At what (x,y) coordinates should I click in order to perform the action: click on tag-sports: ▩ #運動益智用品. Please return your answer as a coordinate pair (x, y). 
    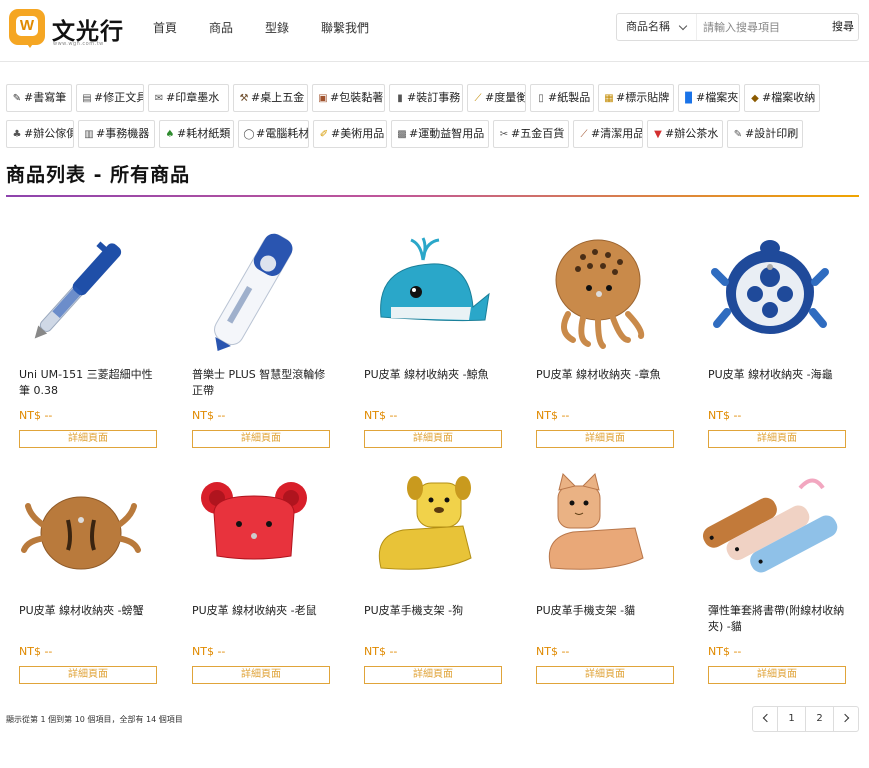
    Looking at the image, I should click on (440, 134).